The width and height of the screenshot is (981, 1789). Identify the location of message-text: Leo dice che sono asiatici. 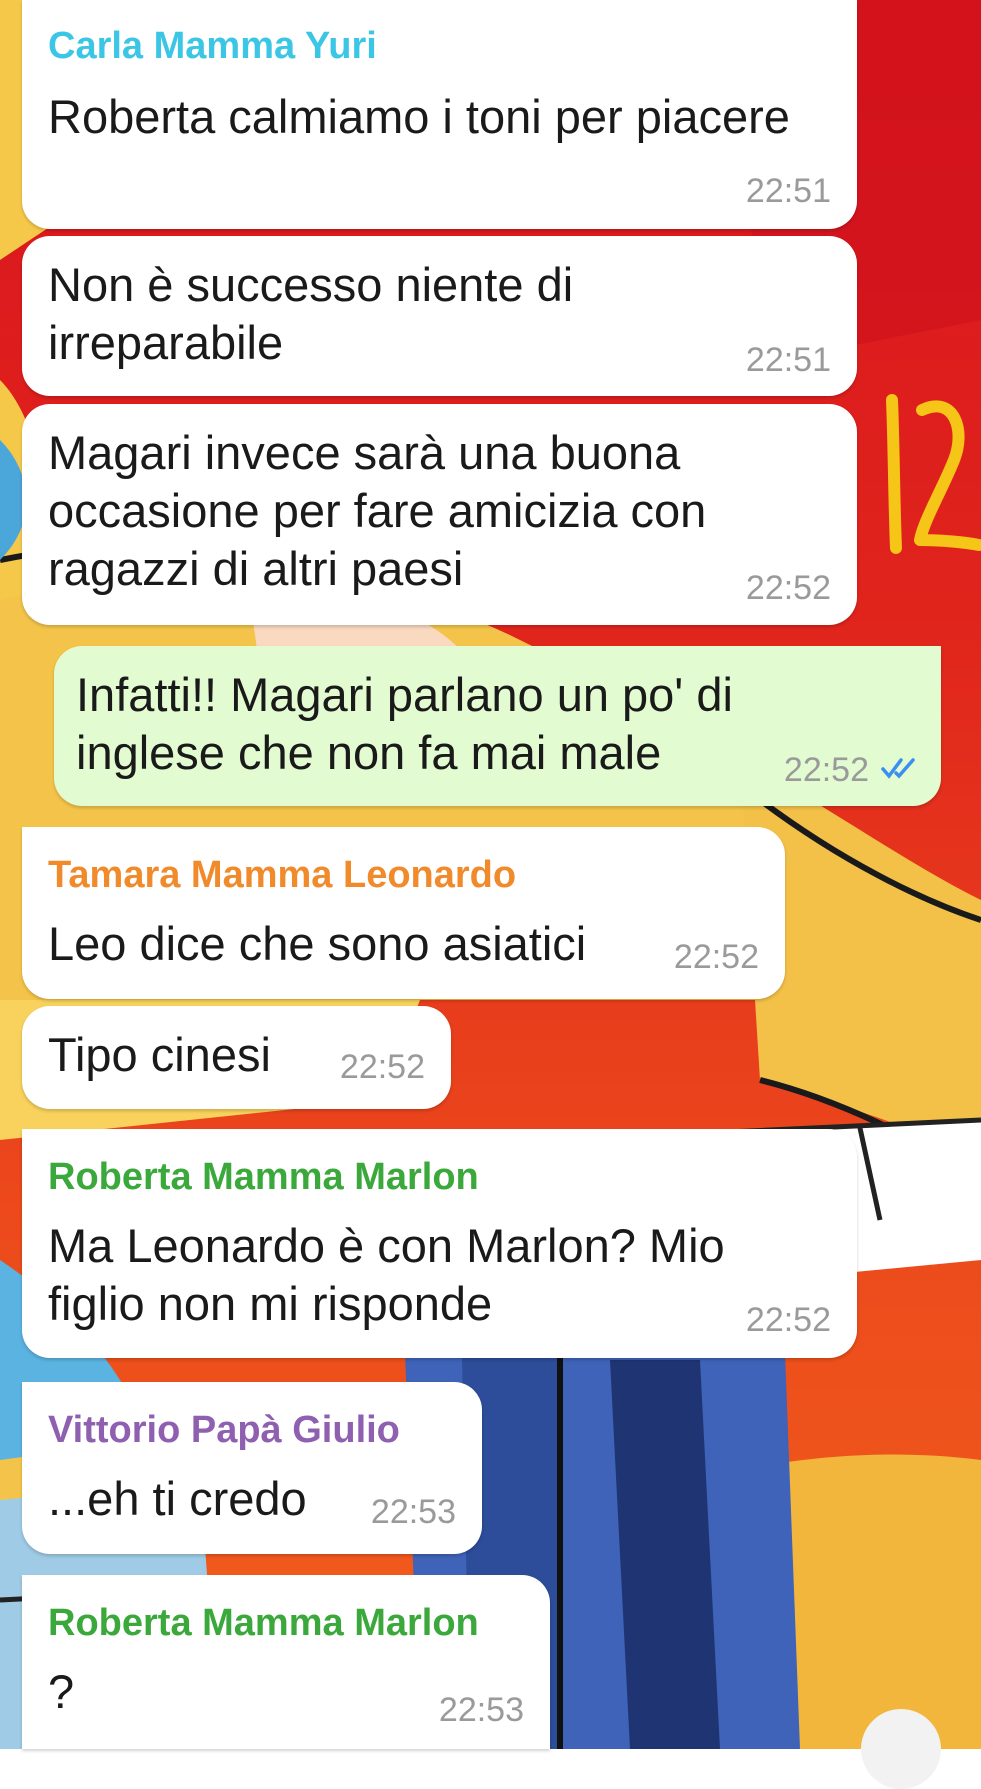
(317, 943).